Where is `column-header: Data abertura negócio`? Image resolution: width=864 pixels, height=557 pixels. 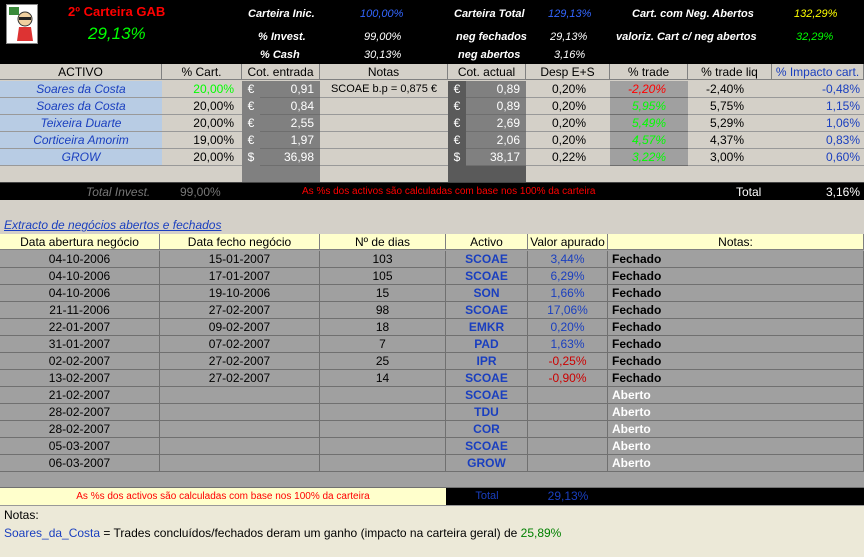
column-header: Data abertura negócio is located at coordinates (80, 242).